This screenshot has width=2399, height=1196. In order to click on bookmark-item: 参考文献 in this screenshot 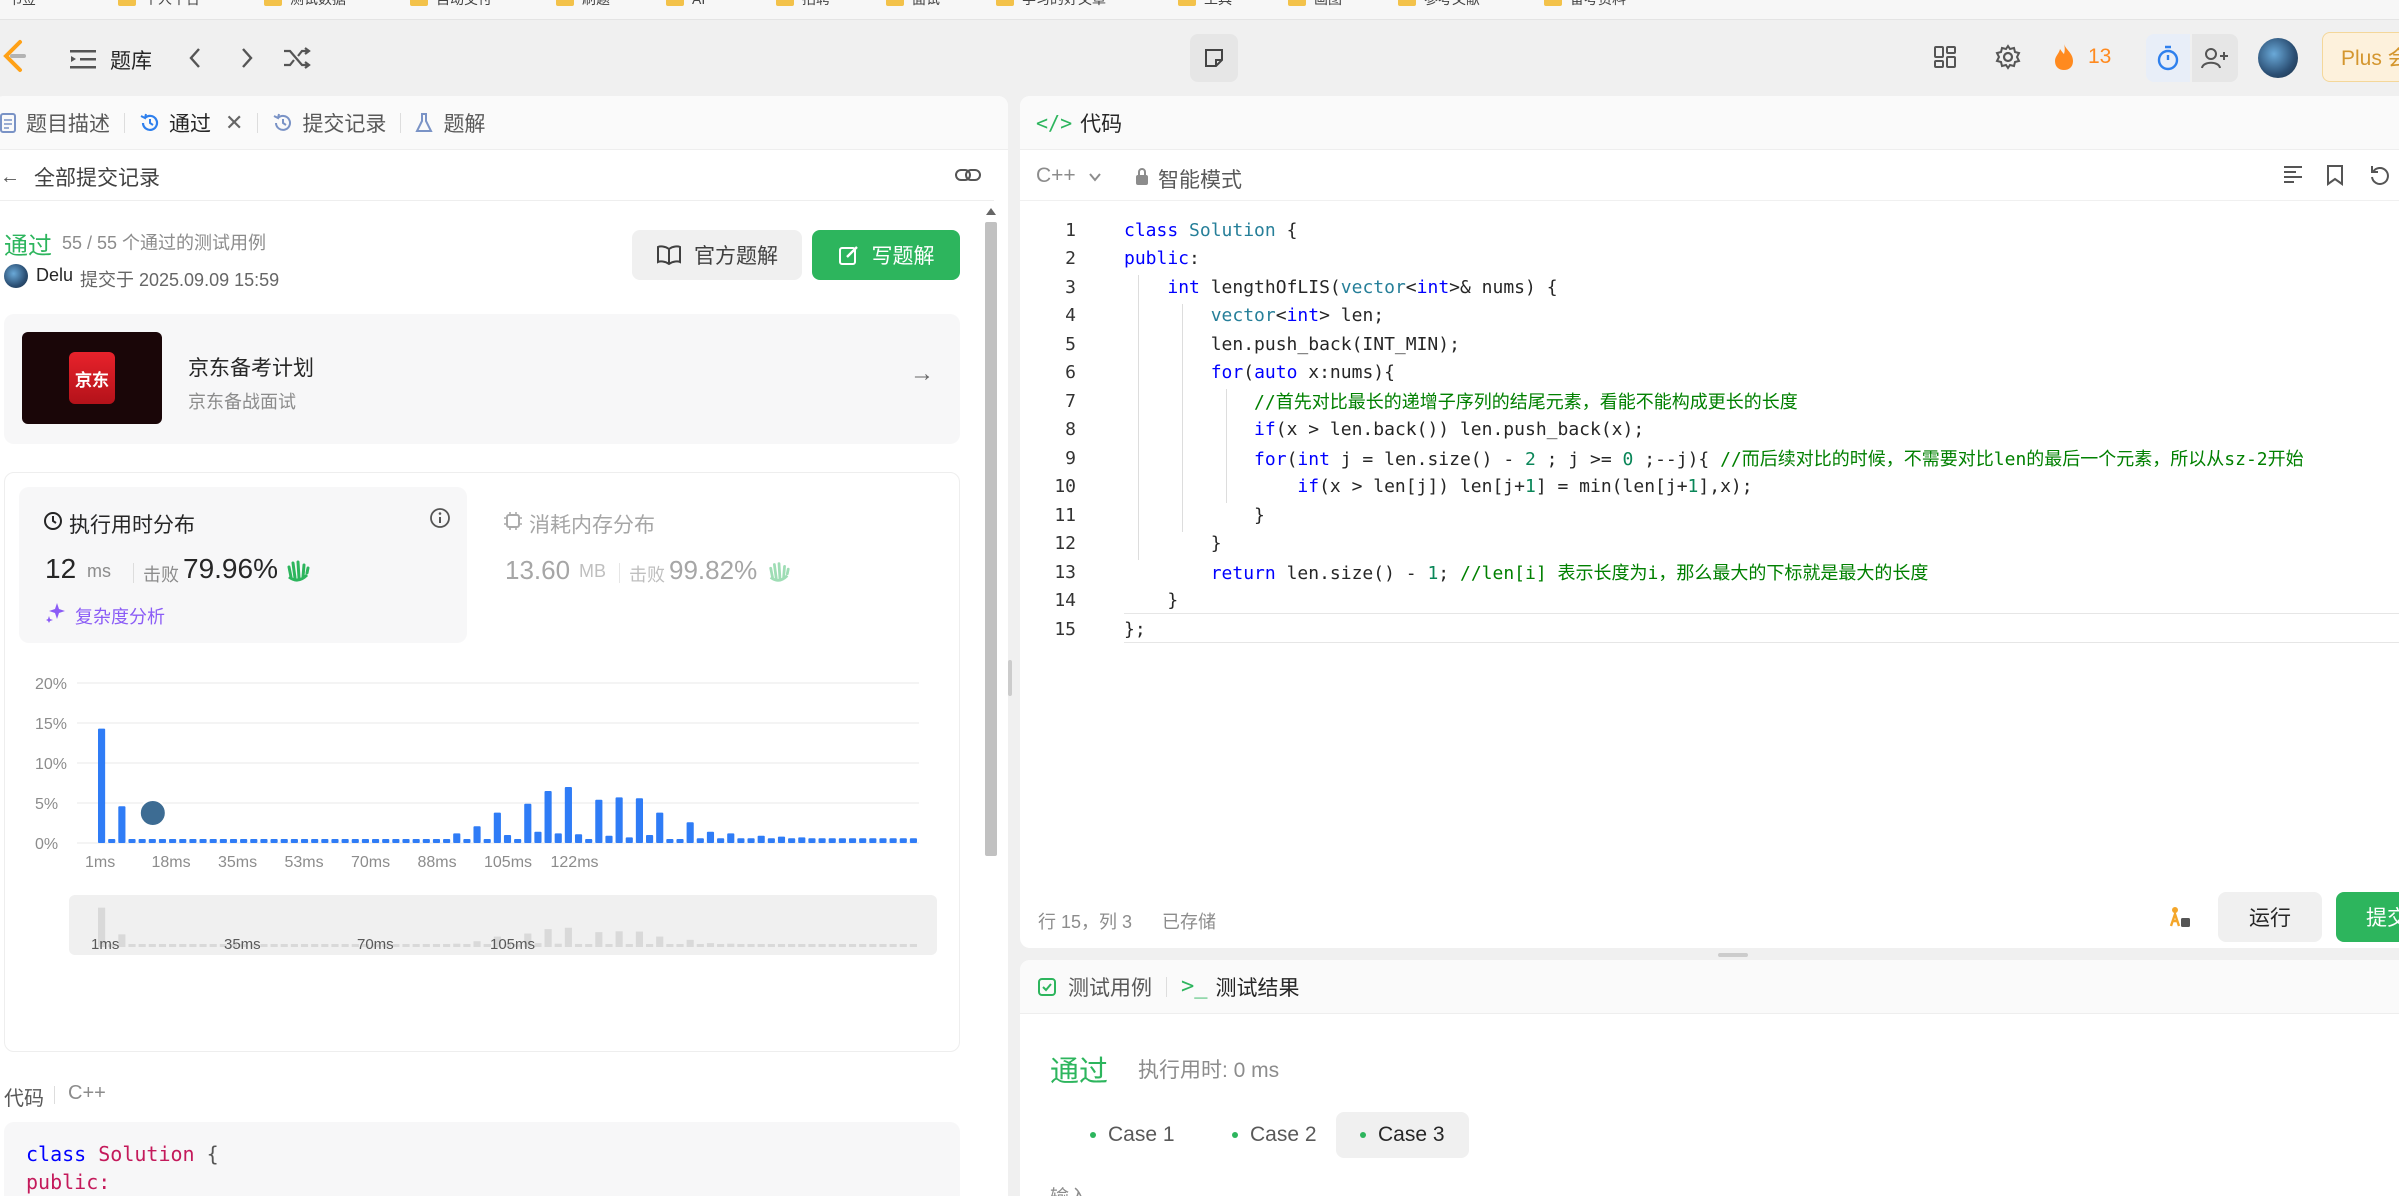, I will do `click(1439, 4)`.